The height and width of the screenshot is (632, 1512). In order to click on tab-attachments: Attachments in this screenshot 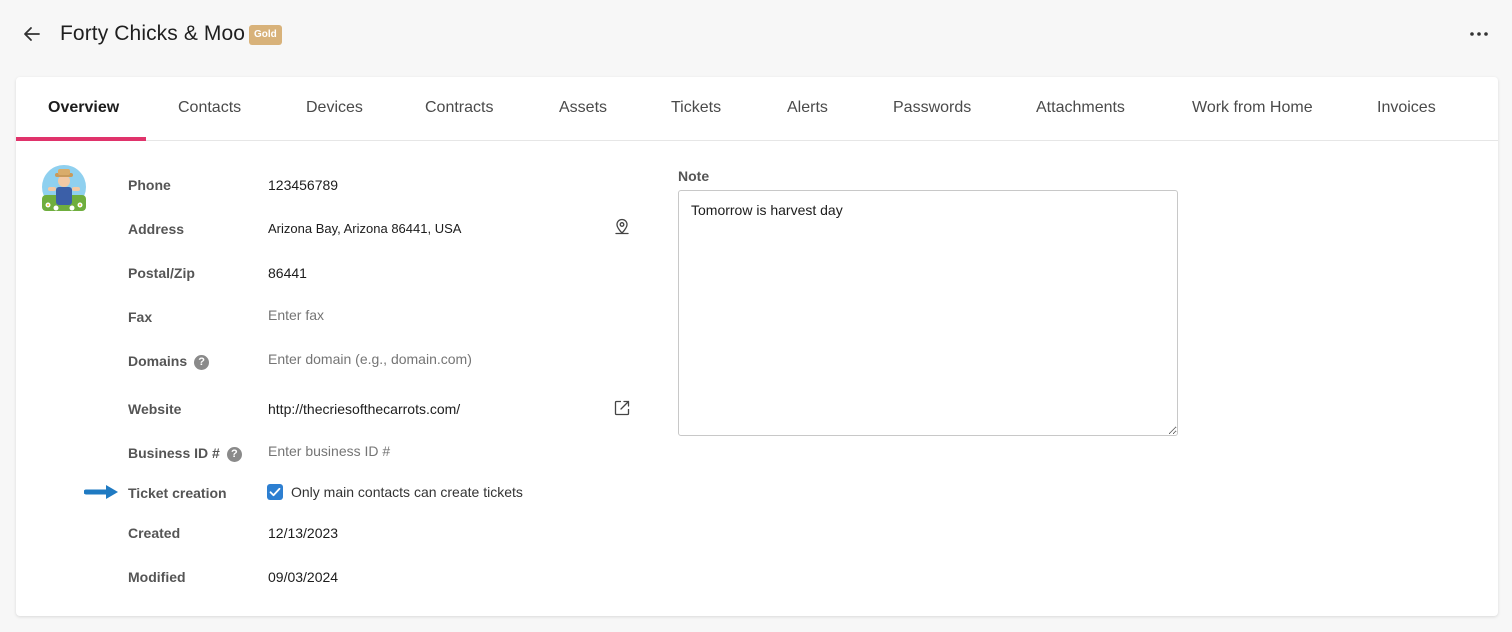, I will do `click(1080, 109)`.